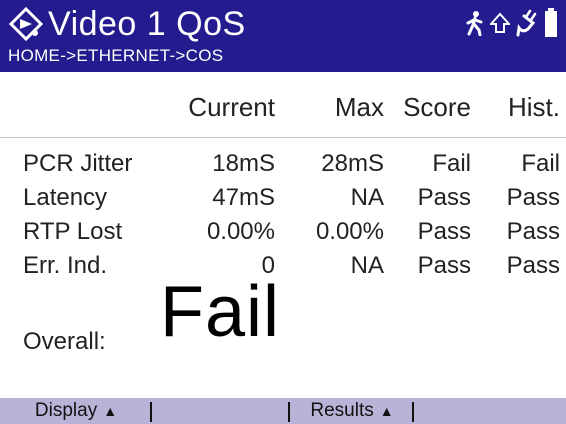 The image size is (566, 424). What do you see at coordinates (65, 197) in the screenshot?
I see `row-label: Latency` at bounding box center [65, 197].